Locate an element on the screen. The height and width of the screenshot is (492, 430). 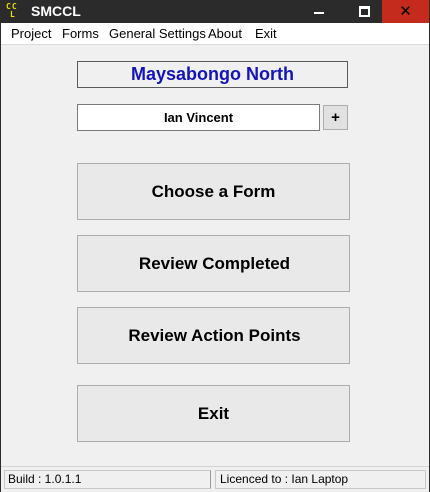
review-completed-button: Review Completed is located at coordinates (213, 263).